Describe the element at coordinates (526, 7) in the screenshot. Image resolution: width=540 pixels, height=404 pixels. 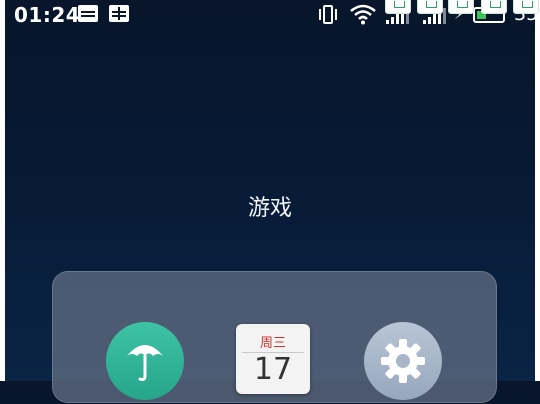
I see `settings-icon` at that location.